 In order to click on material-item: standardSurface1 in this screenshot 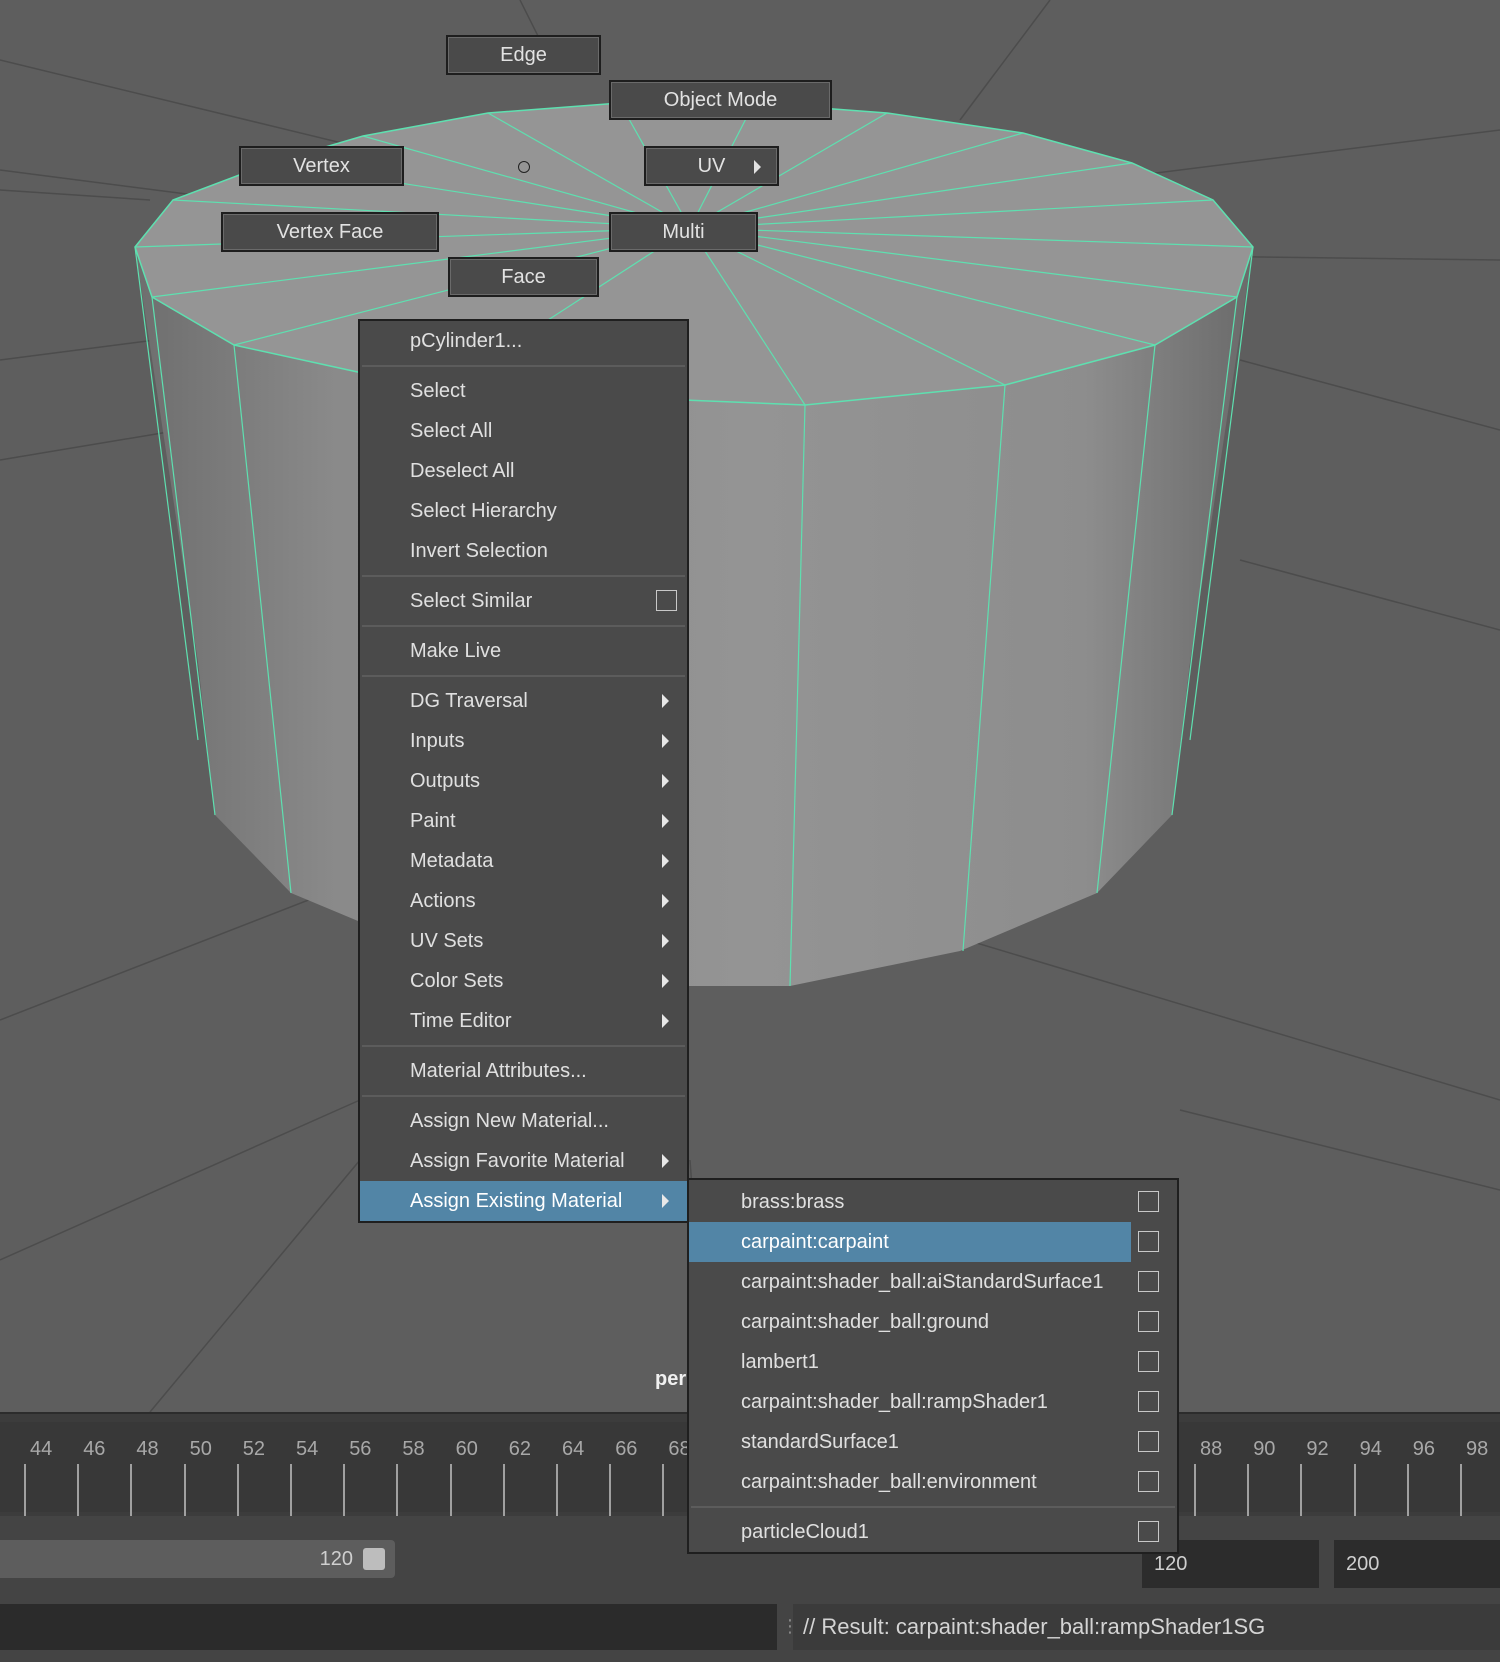, I will do `click(933, 1442)`.